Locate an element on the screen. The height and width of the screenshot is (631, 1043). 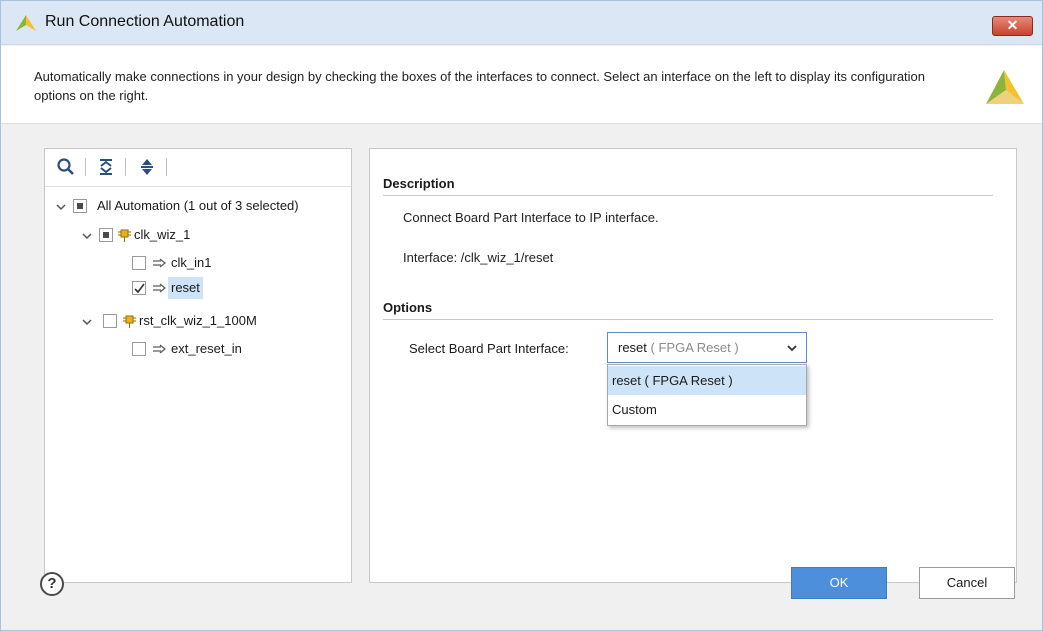
tree-row-ext-reset-in: ext_reset_in is located at coordinates (198, 349).